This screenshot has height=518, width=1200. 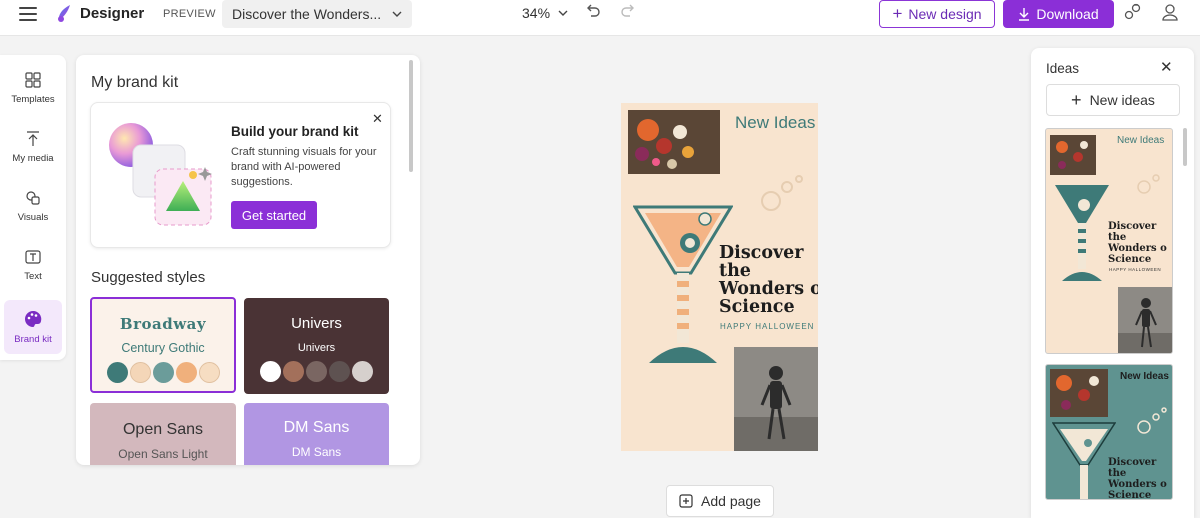 I want to click on zoom-dropdown: 34%, so click(x=545, y=13).